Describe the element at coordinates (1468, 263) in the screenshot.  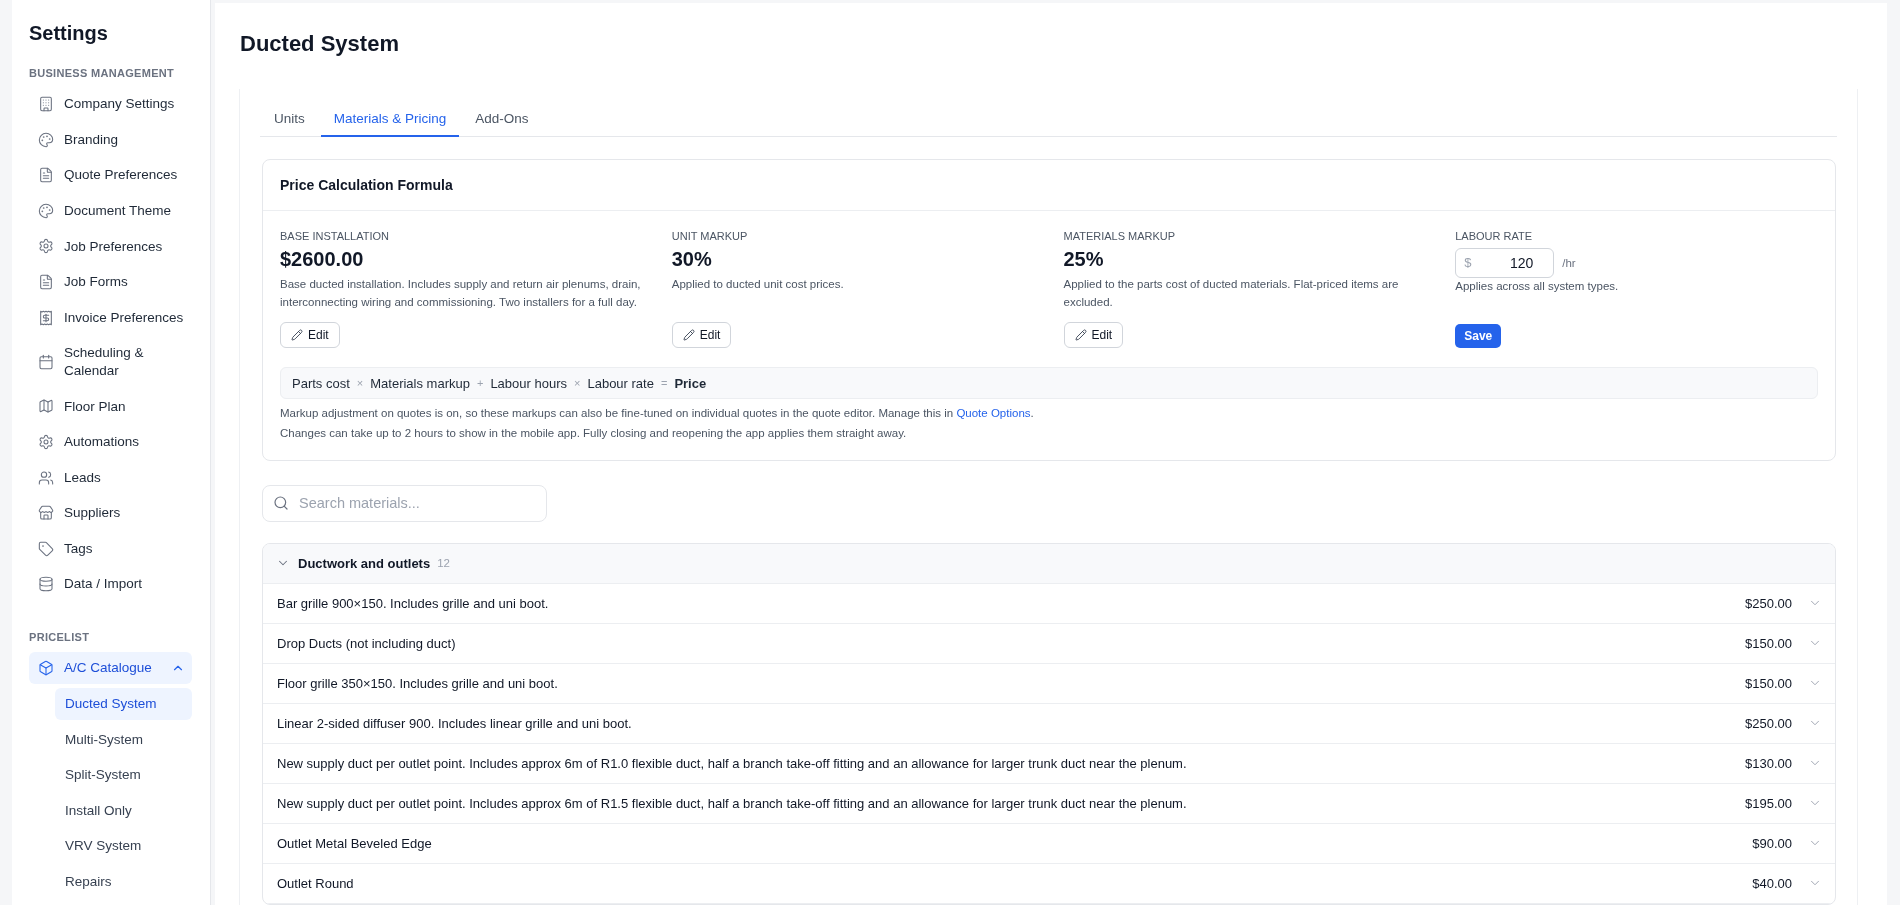
I see `currency-symbol: $` at that location.